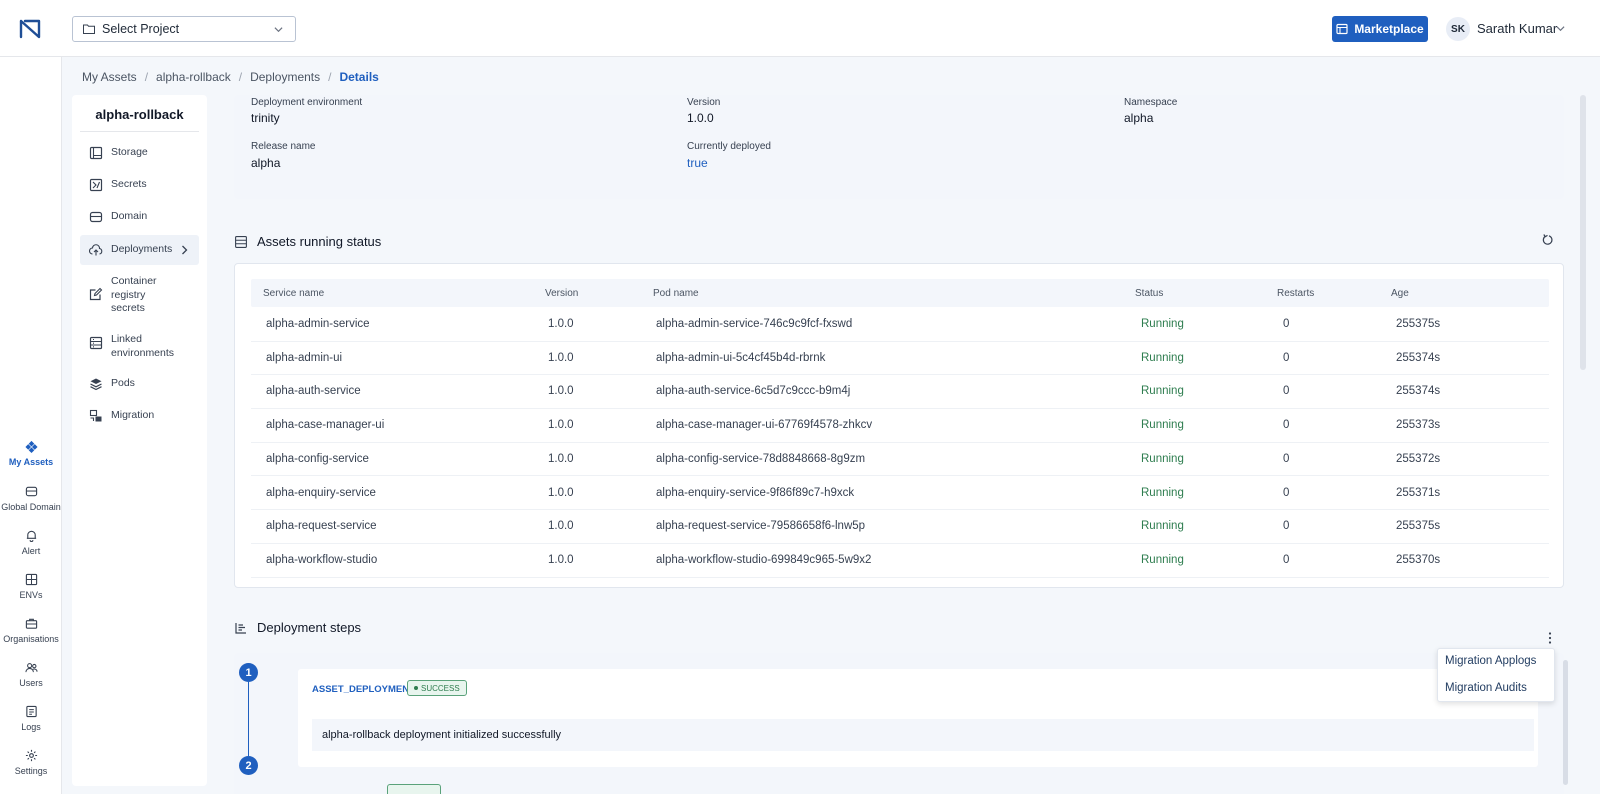  What do you see at coordinates (31, 498) in the screenshot?
I see `rail-item-global-domain: Global Domain` at bounding box center [31, 498].